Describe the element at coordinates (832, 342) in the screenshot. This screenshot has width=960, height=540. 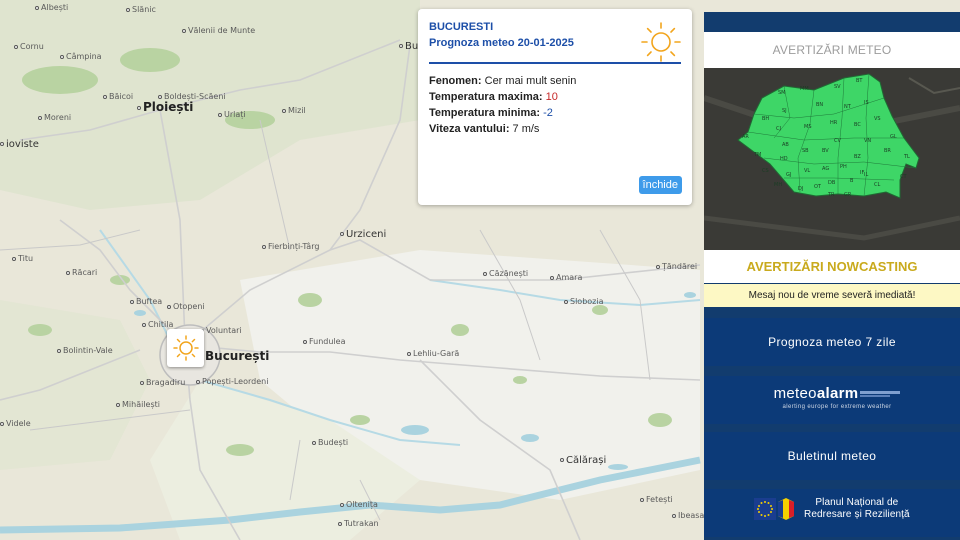
I see `forecast-7-days-button: Prognoza meteo 7 zile` at that location.